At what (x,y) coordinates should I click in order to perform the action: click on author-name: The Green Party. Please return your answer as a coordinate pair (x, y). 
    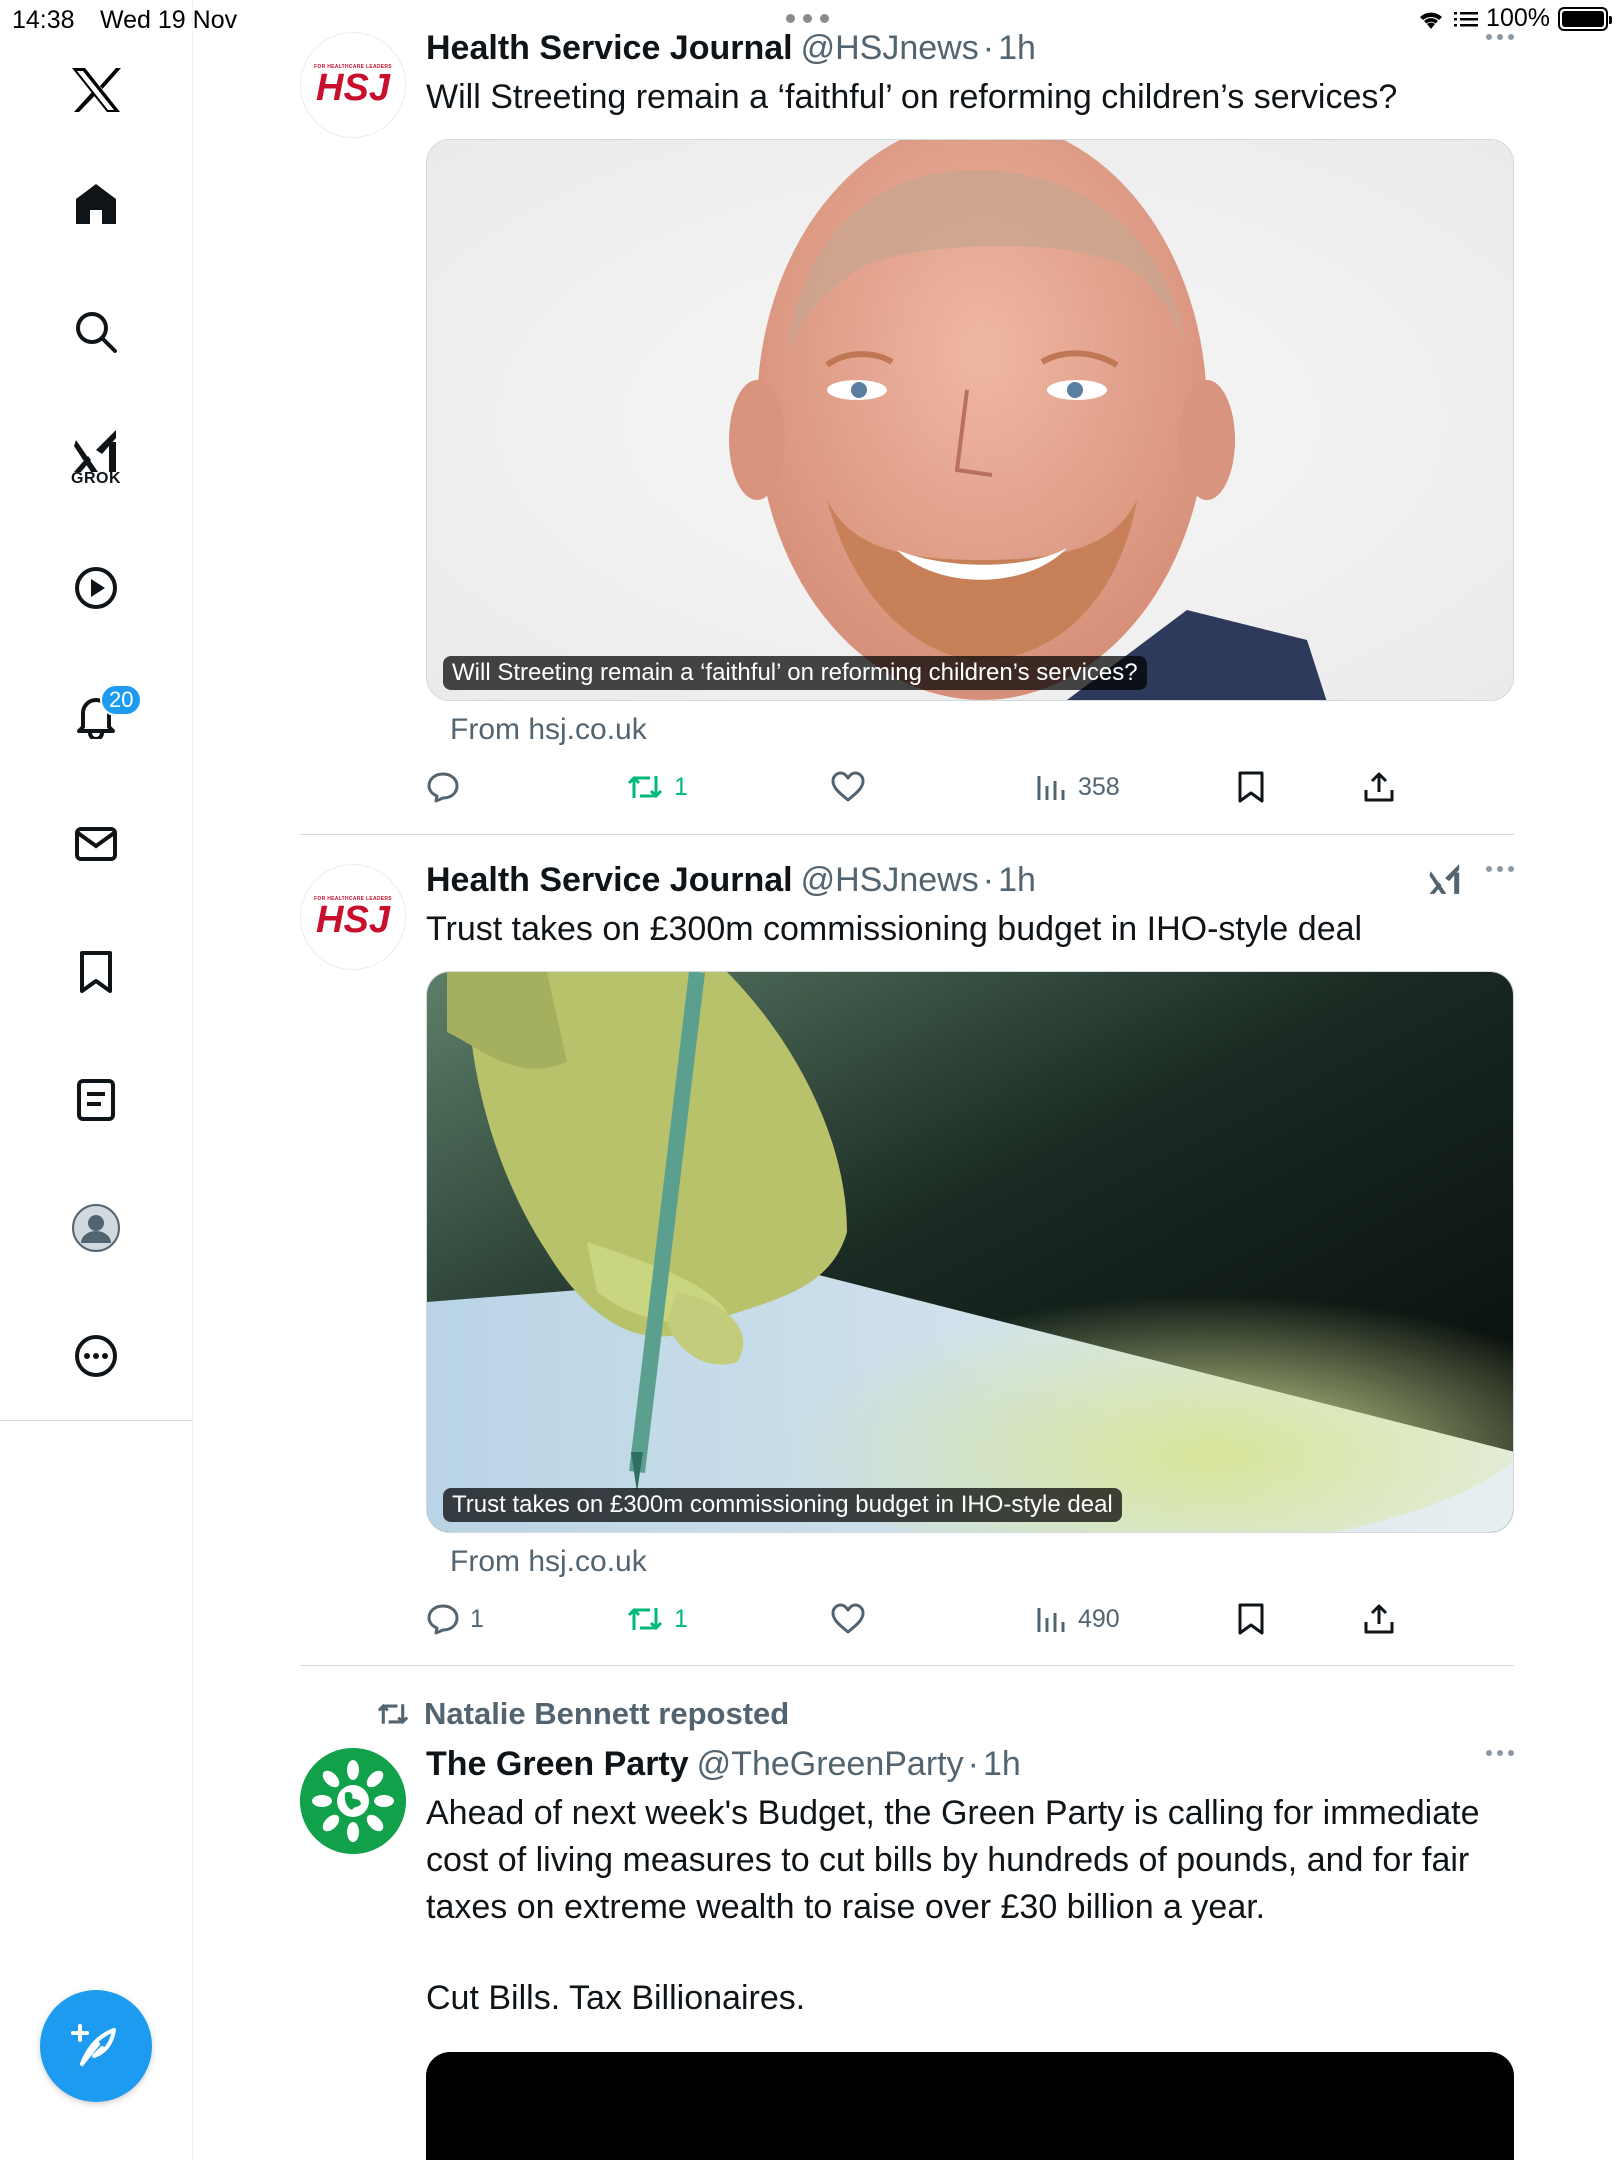
    Looking at the image, I should click on (557, 1764).